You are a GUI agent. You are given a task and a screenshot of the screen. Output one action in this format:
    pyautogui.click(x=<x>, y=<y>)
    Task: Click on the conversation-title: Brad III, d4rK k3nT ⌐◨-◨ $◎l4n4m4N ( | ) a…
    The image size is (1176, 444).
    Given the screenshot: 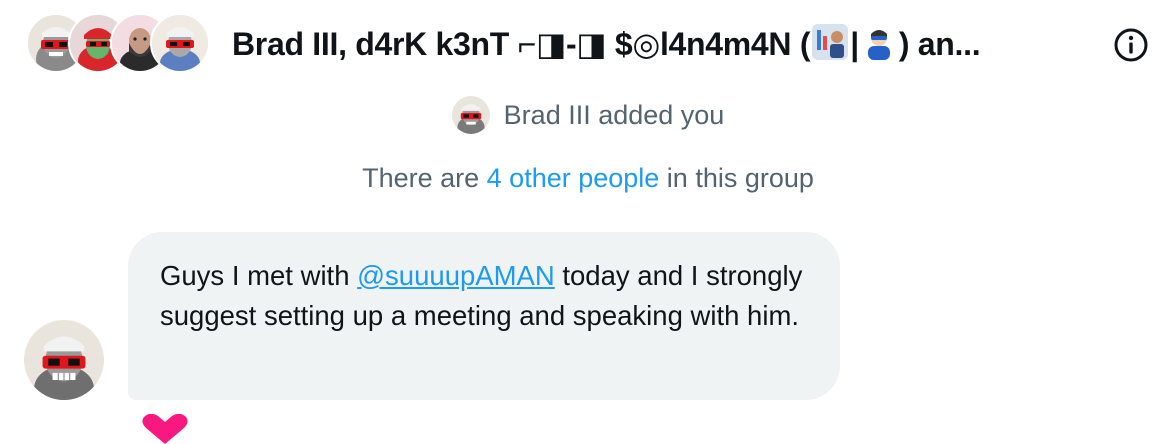 What is the action you would take?
    pyautogui.click(x=647, y=44)
    